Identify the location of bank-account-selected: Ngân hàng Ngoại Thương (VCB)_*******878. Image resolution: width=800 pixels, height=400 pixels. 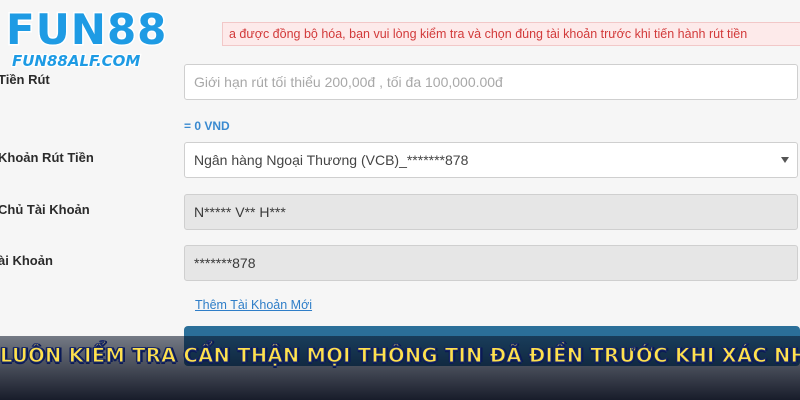
(331, 160).